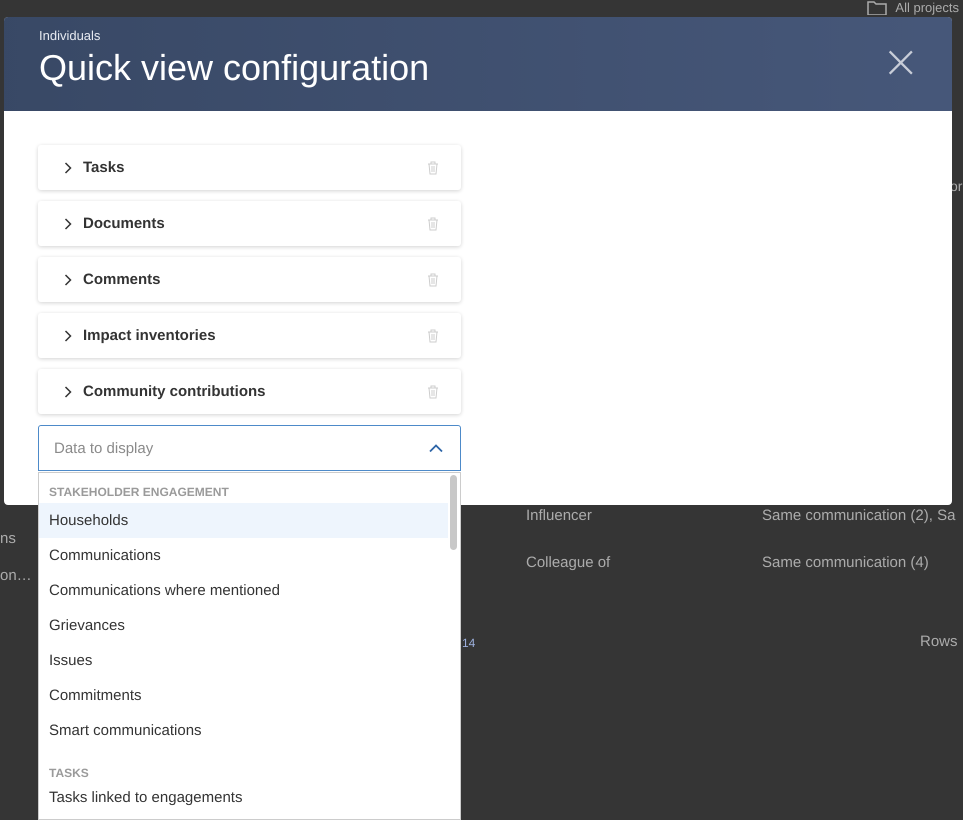 Image resolution: width=963 pixels, height=820 pixels. Describe the element at coordinates (913, 8) in the screenshot. I see `breadcrumb-link: All projects` at that location.